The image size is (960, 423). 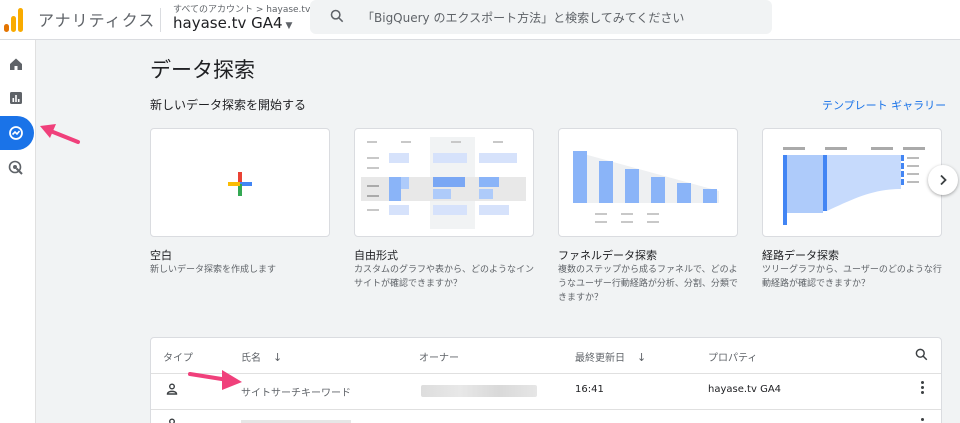 I want to click on plus-icon, so click(x=240, y=184).